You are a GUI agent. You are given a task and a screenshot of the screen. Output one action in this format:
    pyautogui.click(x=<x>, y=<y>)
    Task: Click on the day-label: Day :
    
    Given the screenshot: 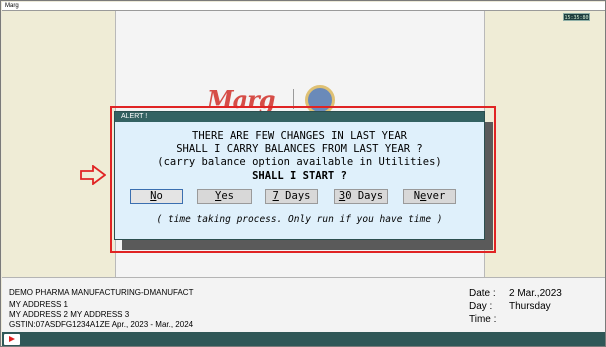 What is the action you would take?
    pyautogui.click(x=481, y=306)
    